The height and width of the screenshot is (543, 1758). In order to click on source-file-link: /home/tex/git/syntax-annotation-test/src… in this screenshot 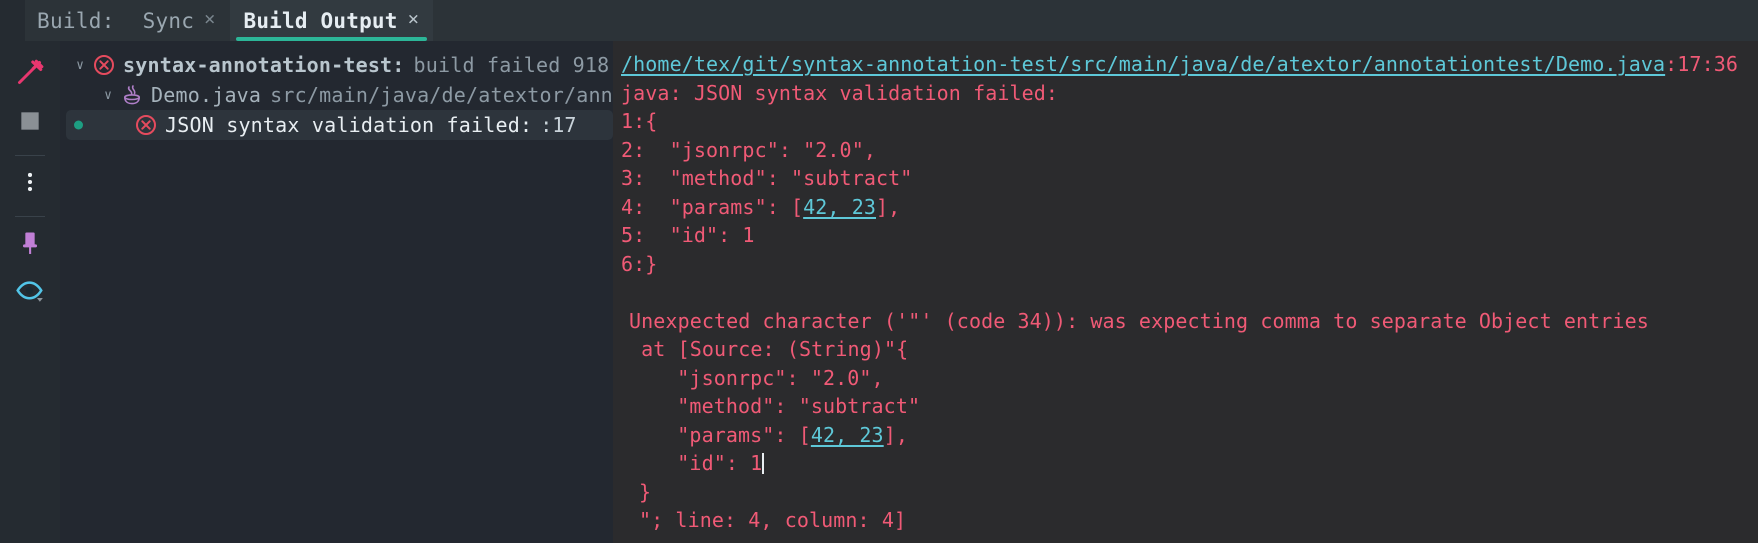, I will do `click(1143, 64)`.